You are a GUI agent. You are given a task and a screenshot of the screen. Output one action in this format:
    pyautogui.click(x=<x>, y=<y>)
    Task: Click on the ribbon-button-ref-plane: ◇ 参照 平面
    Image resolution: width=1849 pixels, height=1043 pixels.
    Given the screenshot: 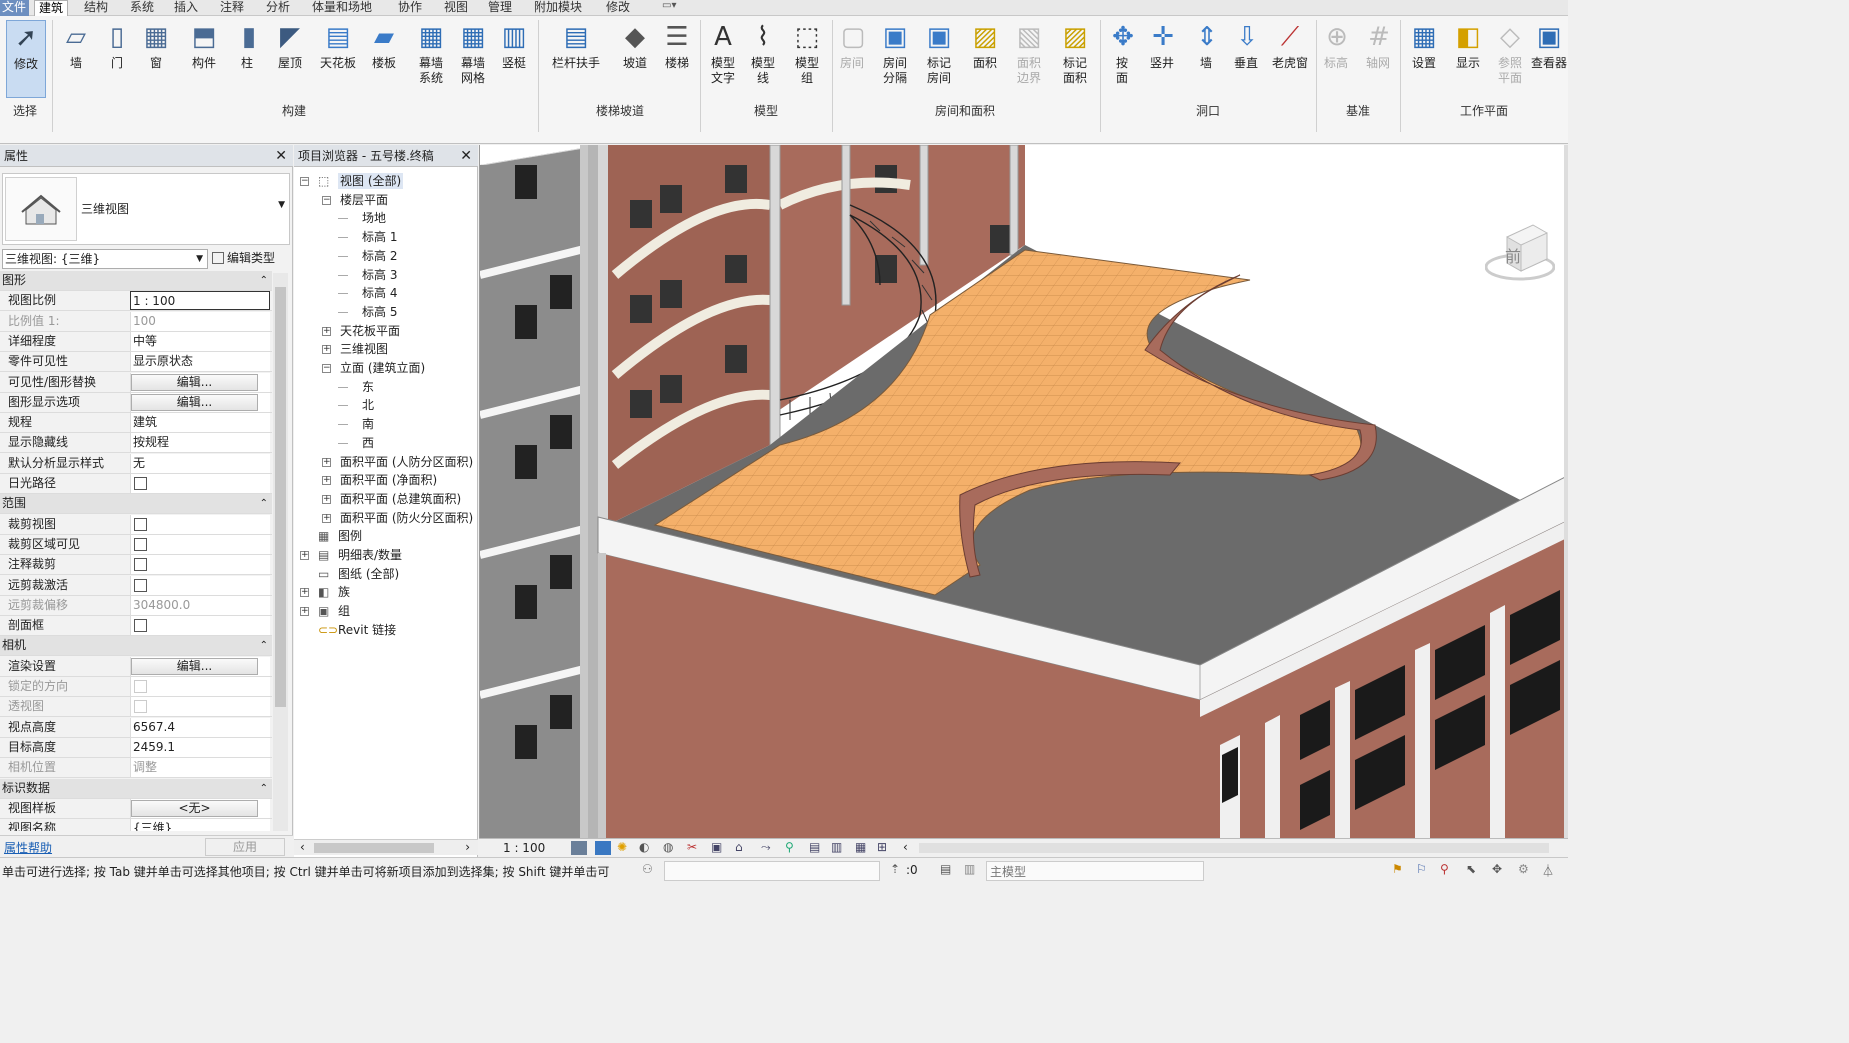 What is the action you would take?
    pyautogui.click(x=1510, y=53)
    